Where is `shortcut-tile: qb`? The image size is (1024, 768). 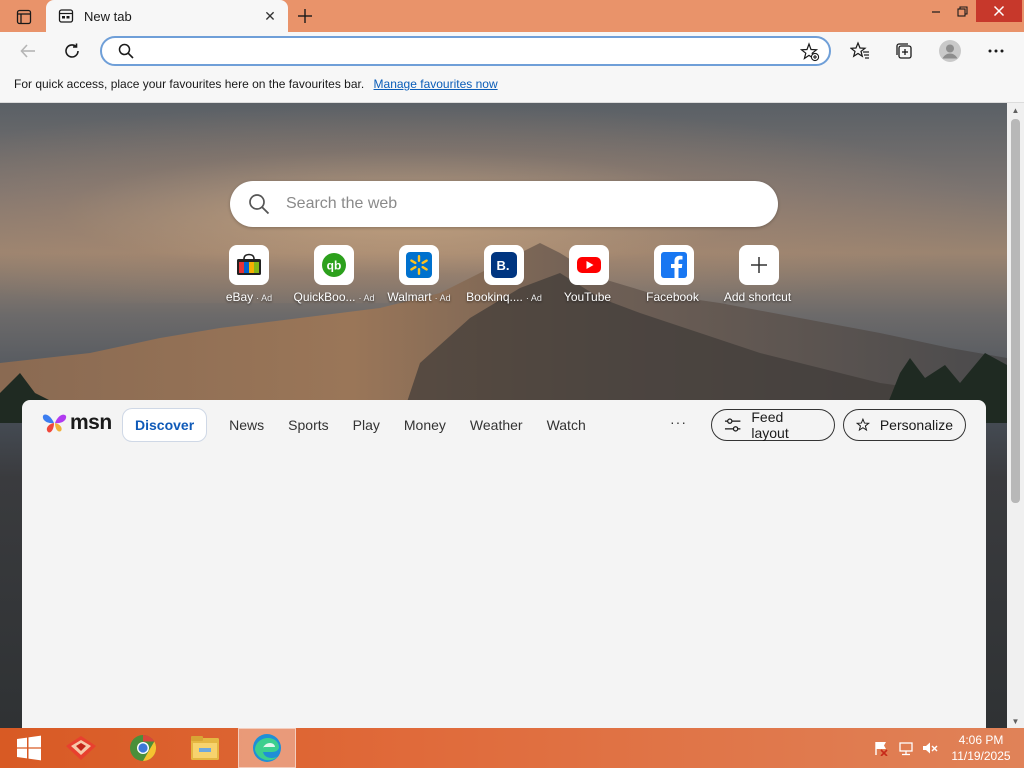 shortcut-tile: qb is located at coordinates (334, 265).